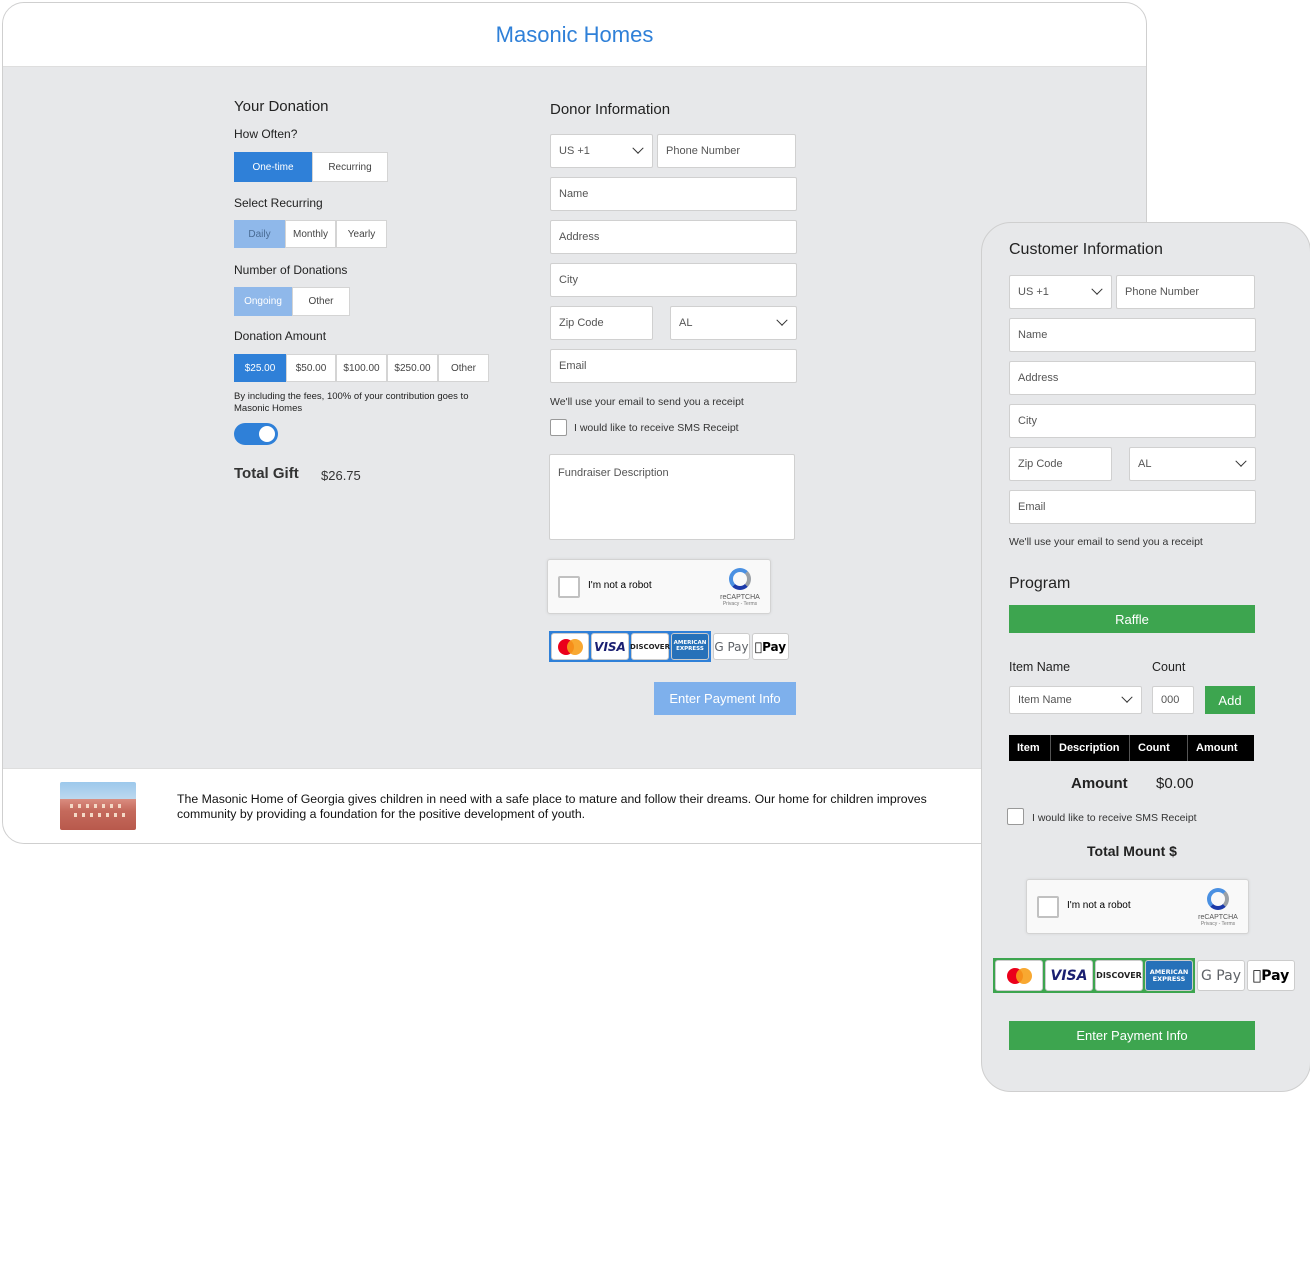 Image resolution: width=1310 pixels, height=1276 pixels. Describe the element at coordinates (1090, 748) in the screenshot. I see `col-description: Description` at that location.